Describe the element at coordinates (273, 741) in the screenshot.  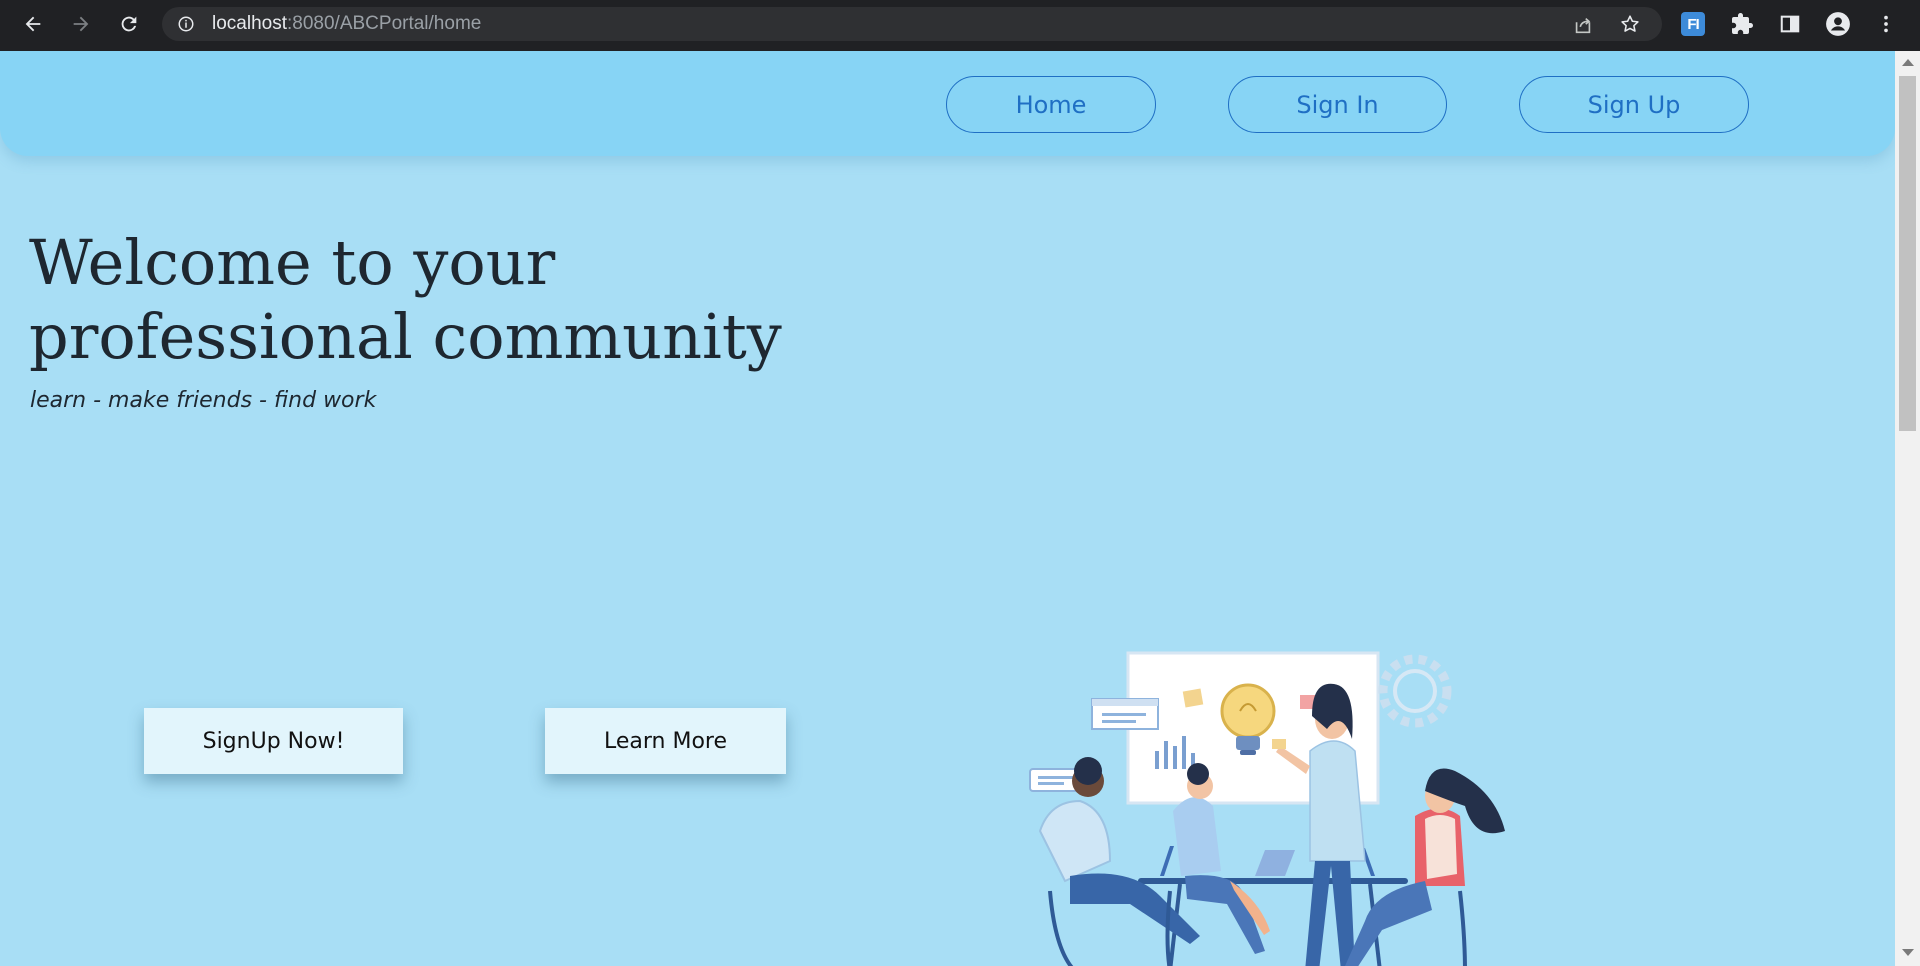
I see `signup-now-button: SignUp Now!` at that location.